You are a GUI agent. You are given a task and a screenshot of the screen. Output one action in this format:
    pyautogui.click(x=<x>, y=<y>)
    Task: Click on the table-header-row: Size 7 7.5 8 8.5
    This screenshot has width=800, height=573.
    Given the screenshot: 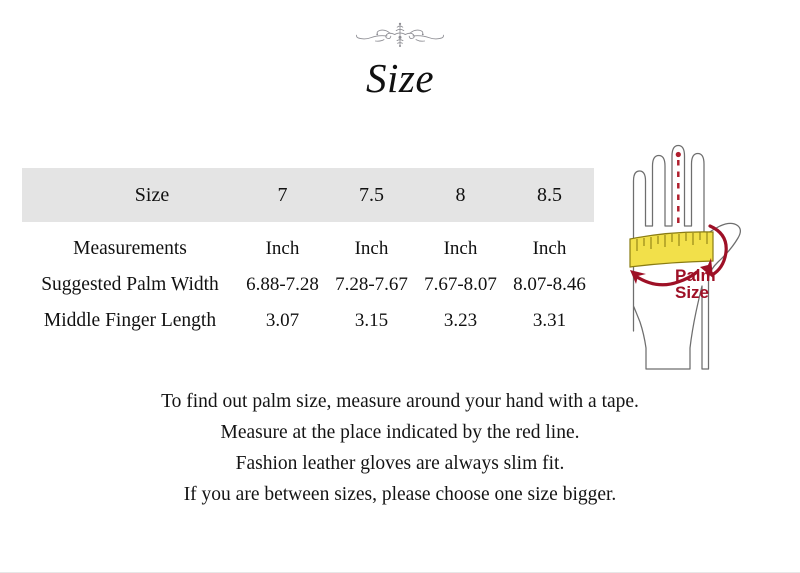 What is the action you would take?
    pyautogui.click(x=308, y=195)
    